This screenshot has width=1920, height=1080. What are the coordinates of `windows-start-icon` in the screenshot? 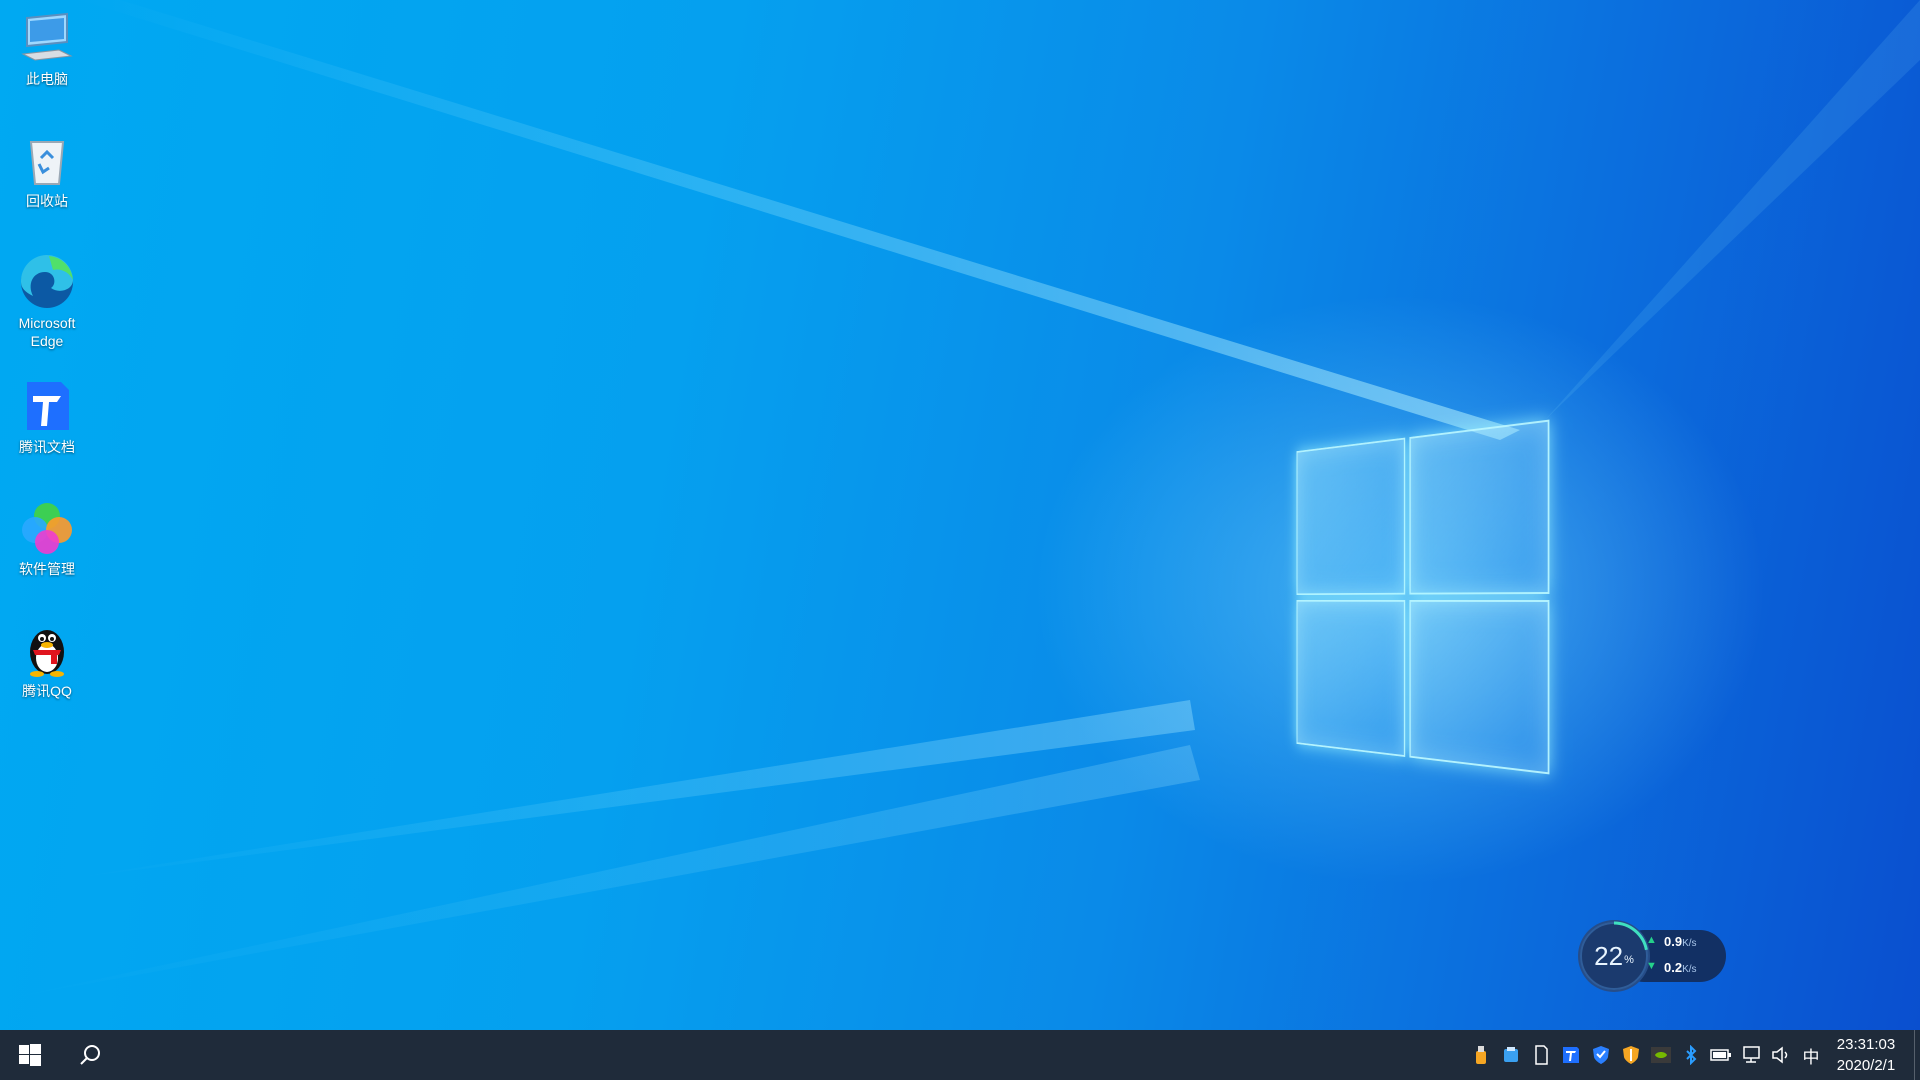 It's located at (30, 1055).